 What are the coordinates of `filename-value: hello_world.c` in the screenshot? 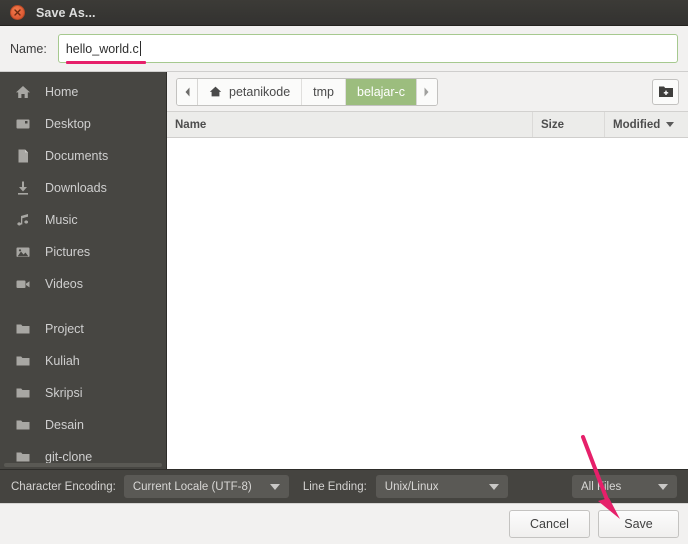 It's located at (102, 48).